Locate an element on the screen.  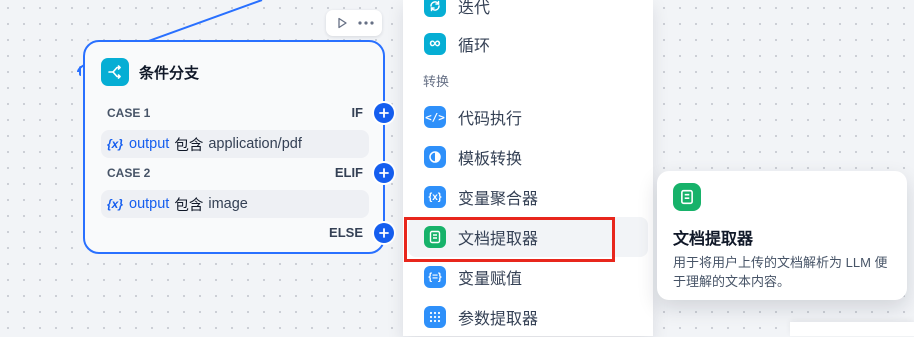
input-handle is located at coordinates (82, 71).